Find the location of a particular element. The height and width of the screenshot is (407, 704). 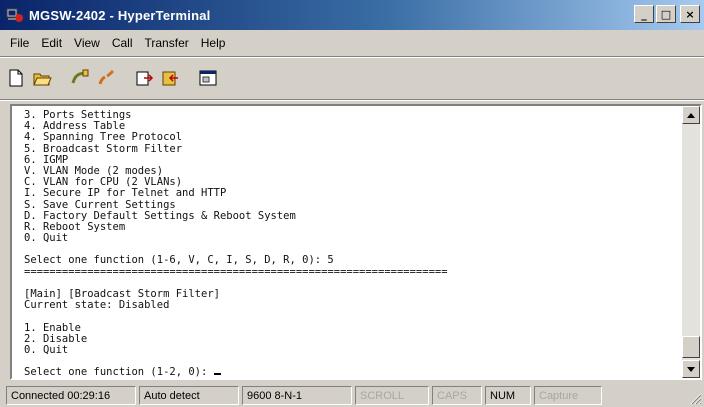

status-caps: CAPS is located at coordinates (457, 395).